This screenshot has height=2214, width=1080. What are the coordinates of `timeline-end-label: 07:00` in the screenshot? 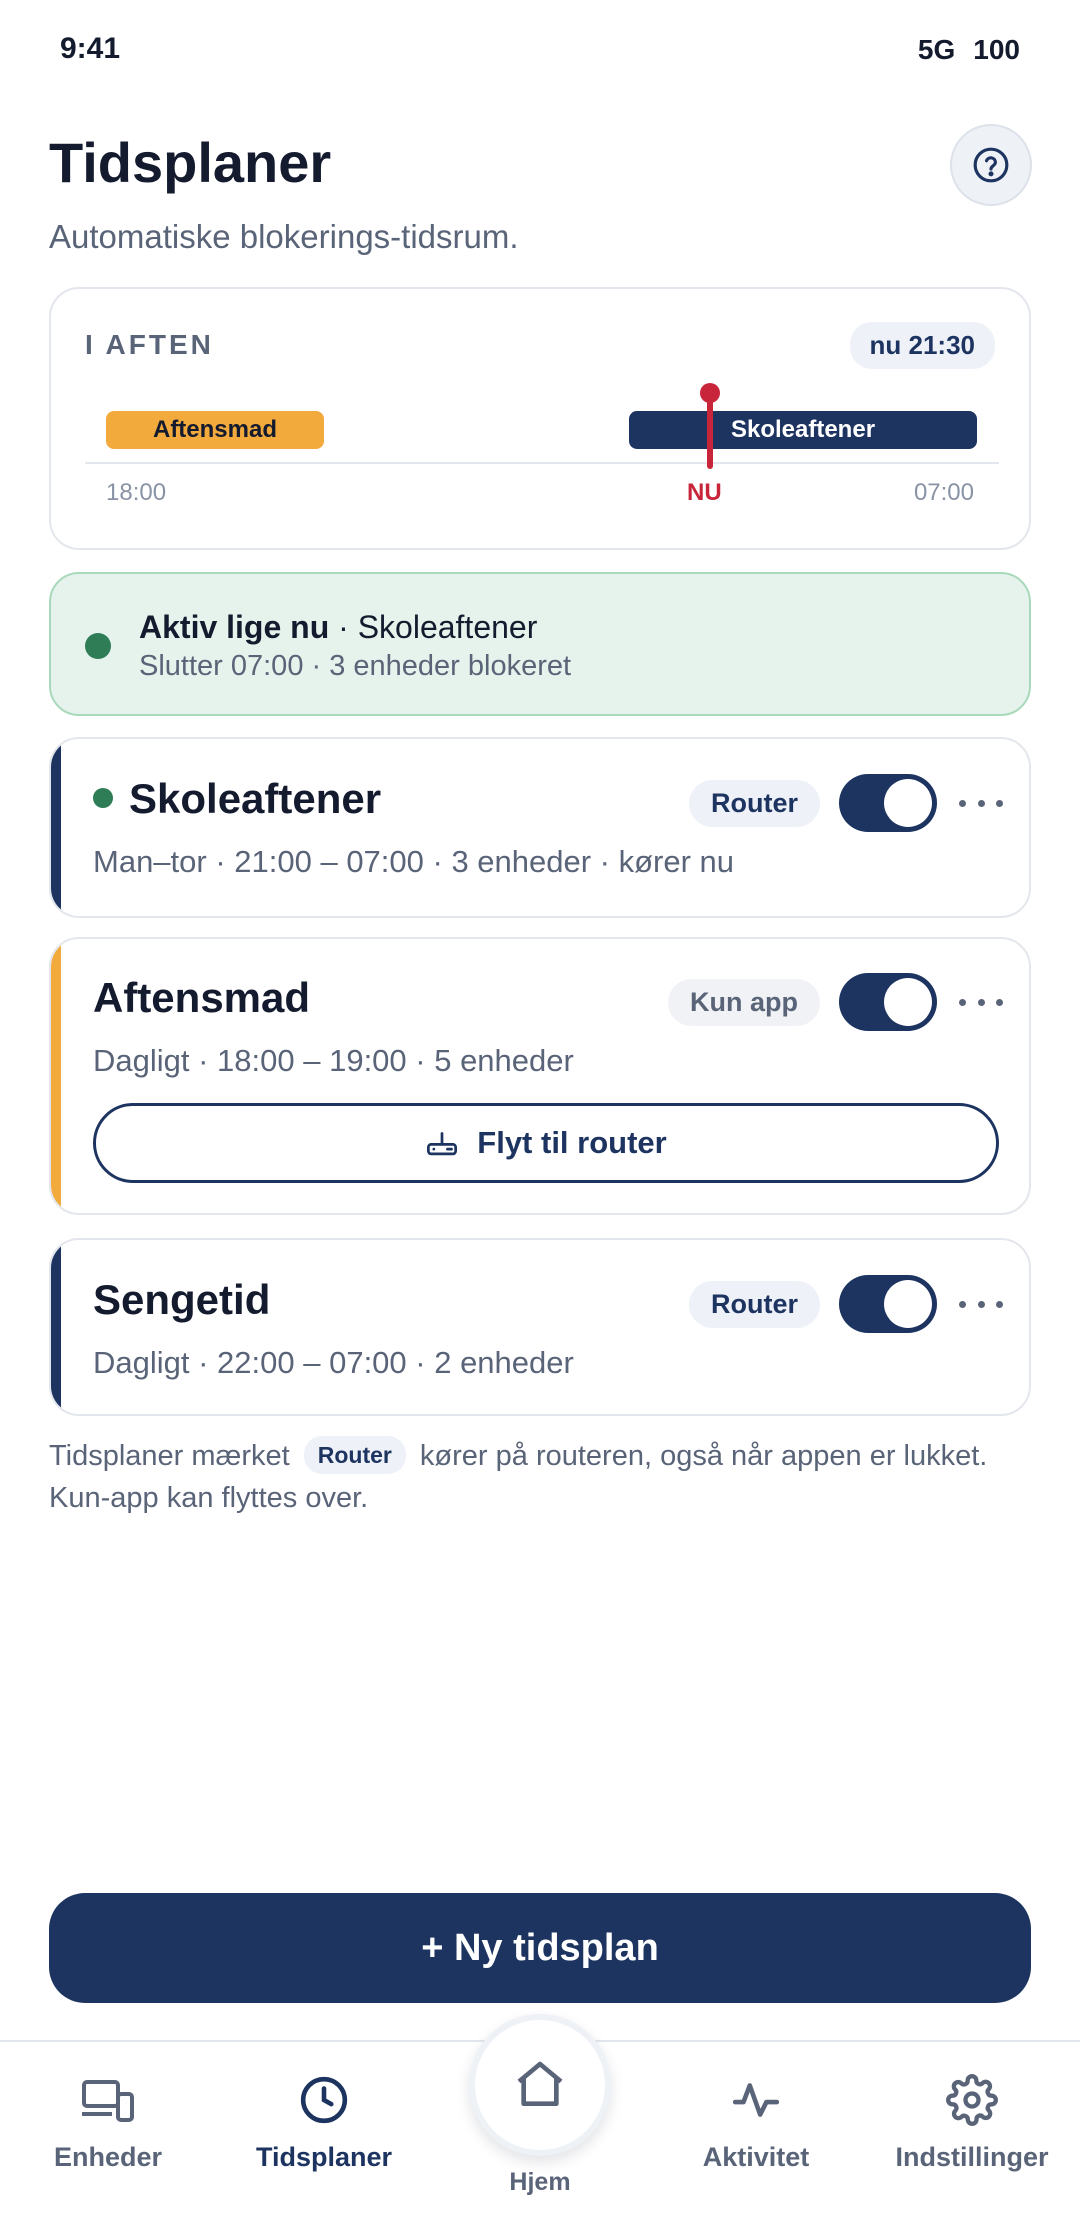 It's located at (943, 492).